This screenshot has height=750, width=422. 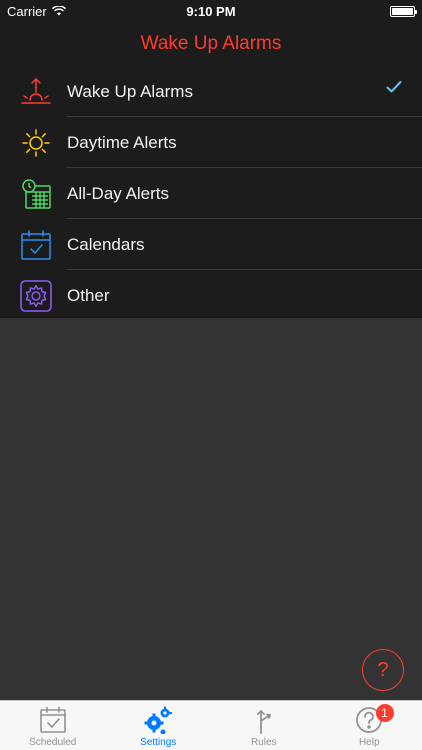 What do you see at coordinates (369, 742) in the screenshot?
I see `tab-label: Help` at bounding box center [369, 742].